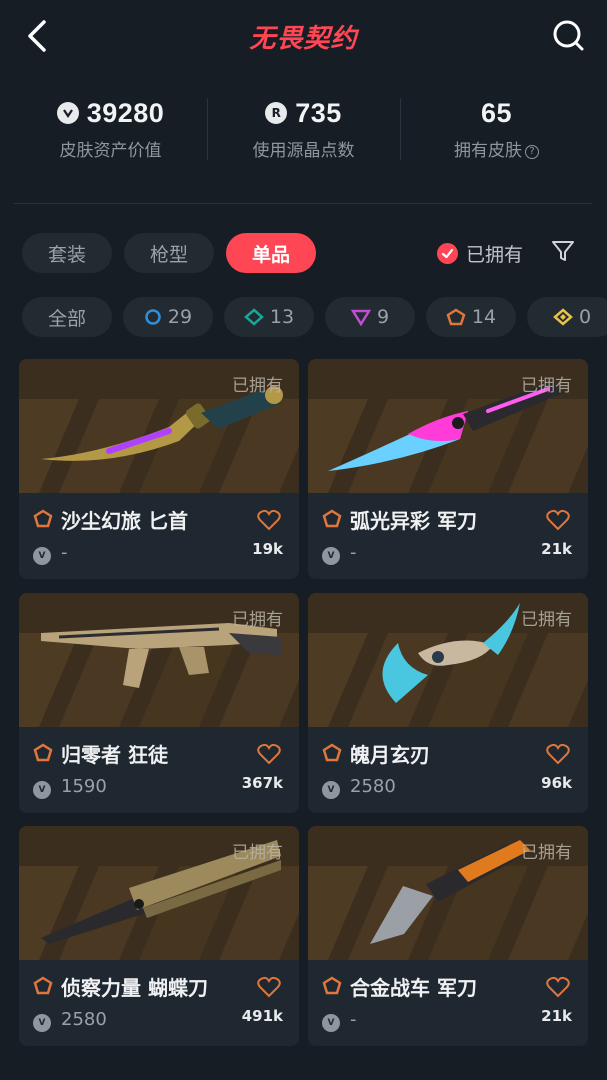 This screenshot has height=1080, width=607. I want to click on rarity-chip-select: 29, so click(168, 317).